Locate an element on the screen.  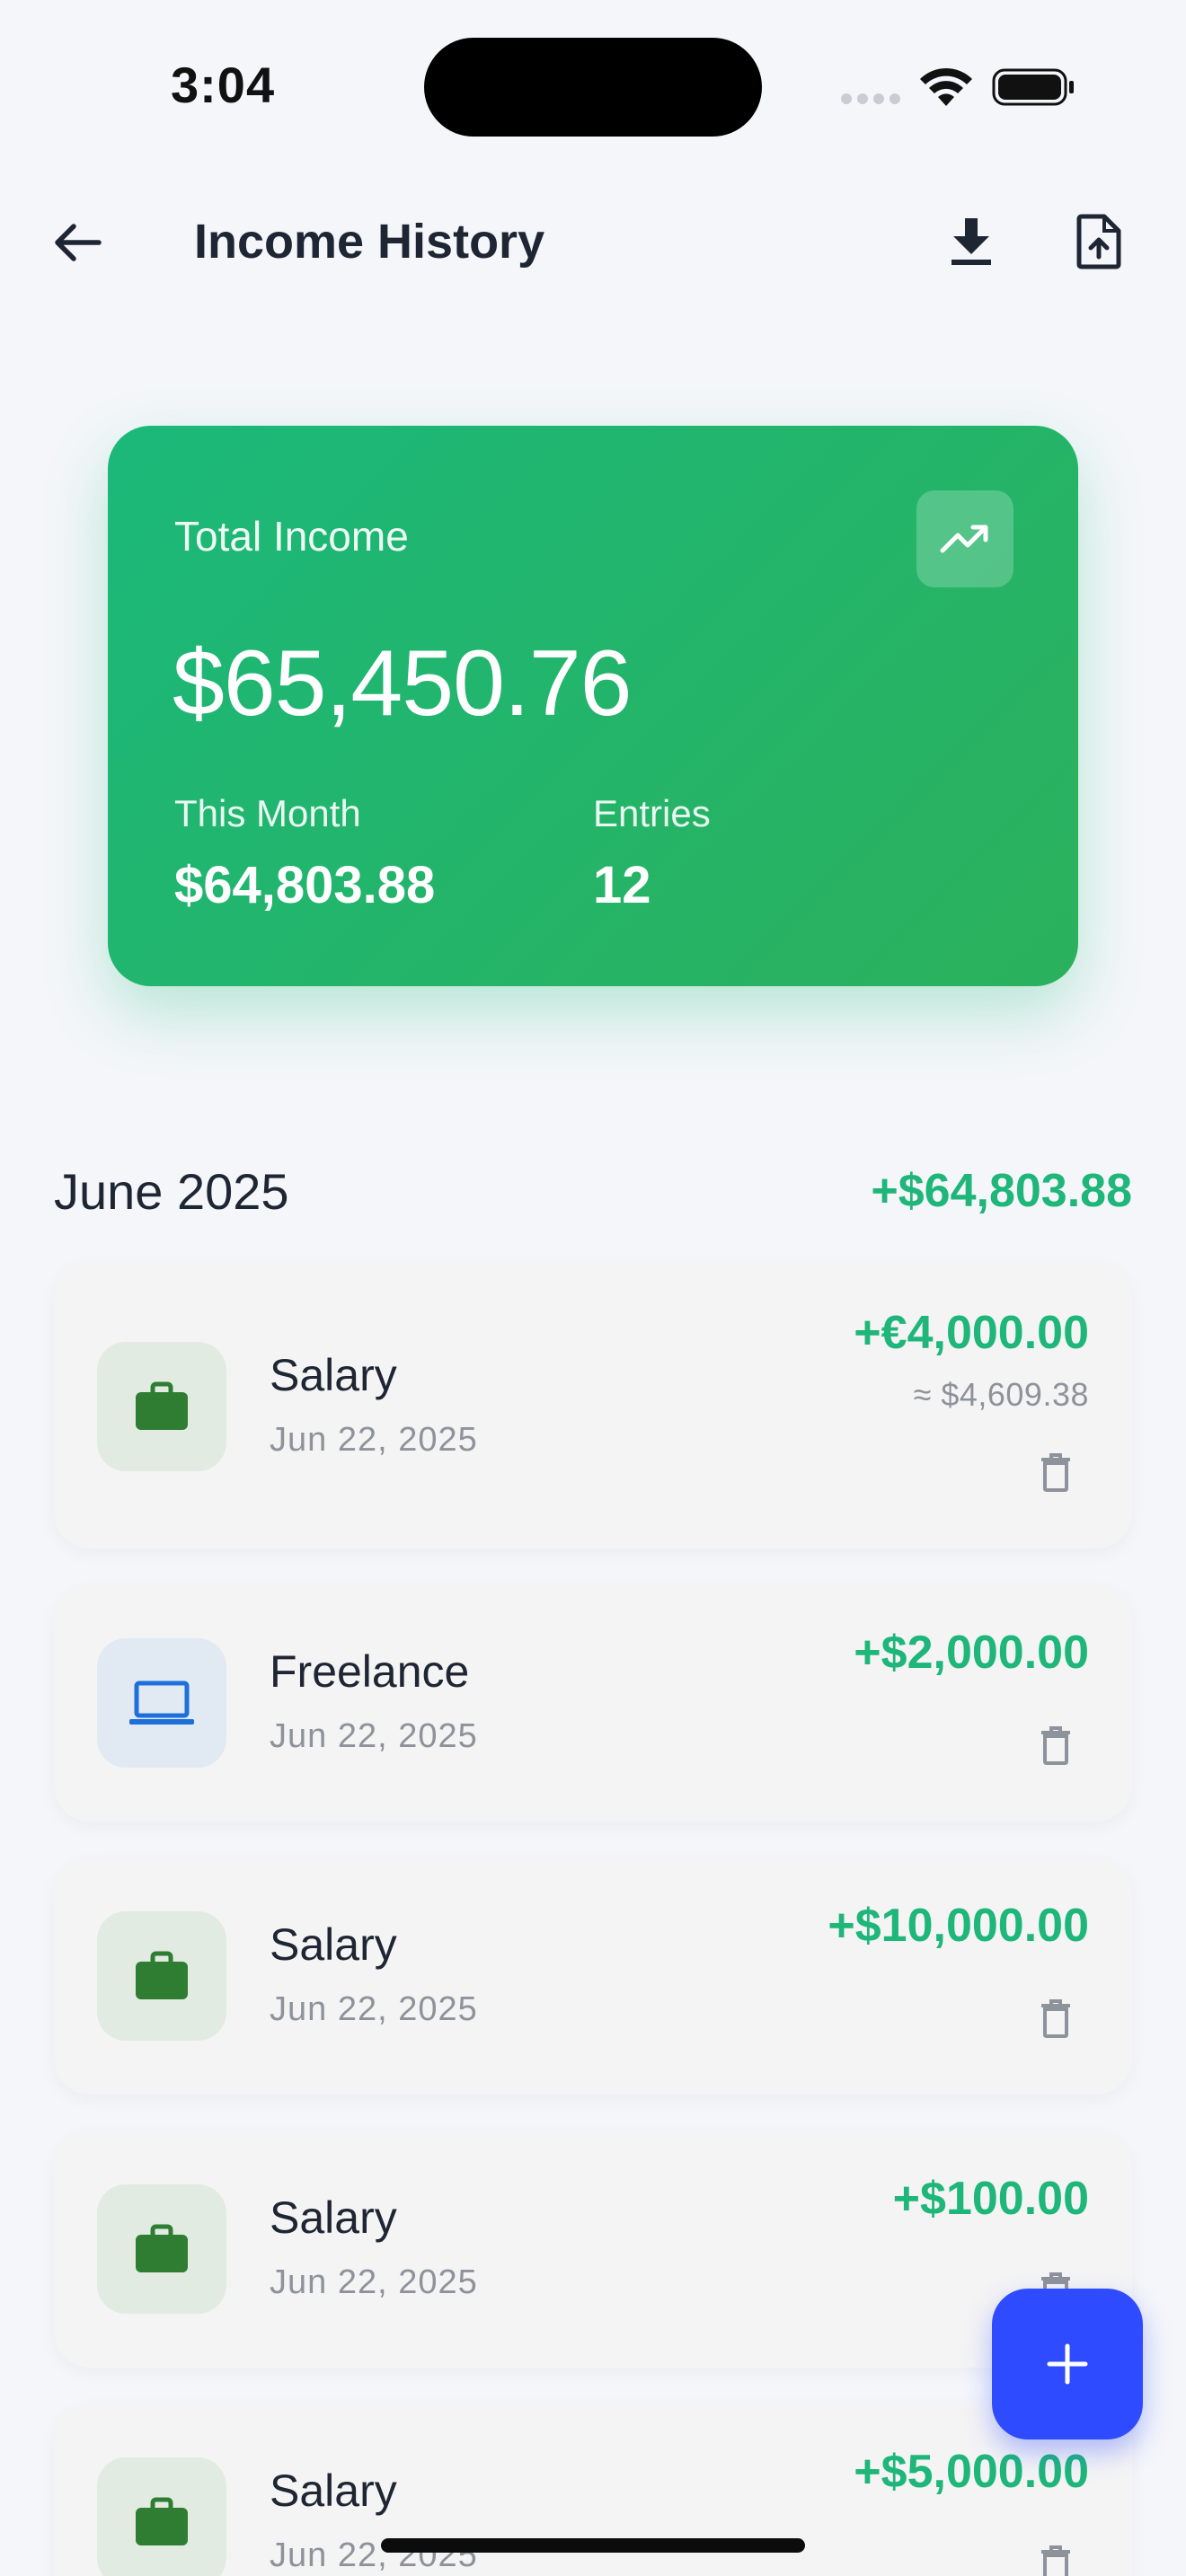
battery-icon is located at coordinates (1033, 87).